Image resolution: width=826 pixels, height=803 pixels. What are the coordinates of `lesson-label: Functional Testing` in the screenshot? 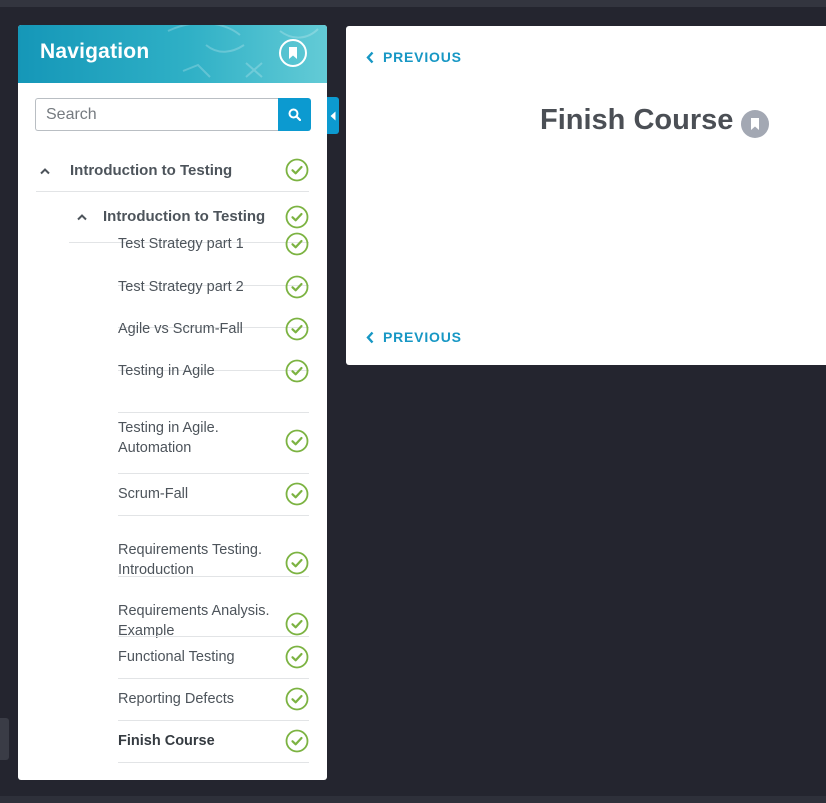 It's located at (176, 657).